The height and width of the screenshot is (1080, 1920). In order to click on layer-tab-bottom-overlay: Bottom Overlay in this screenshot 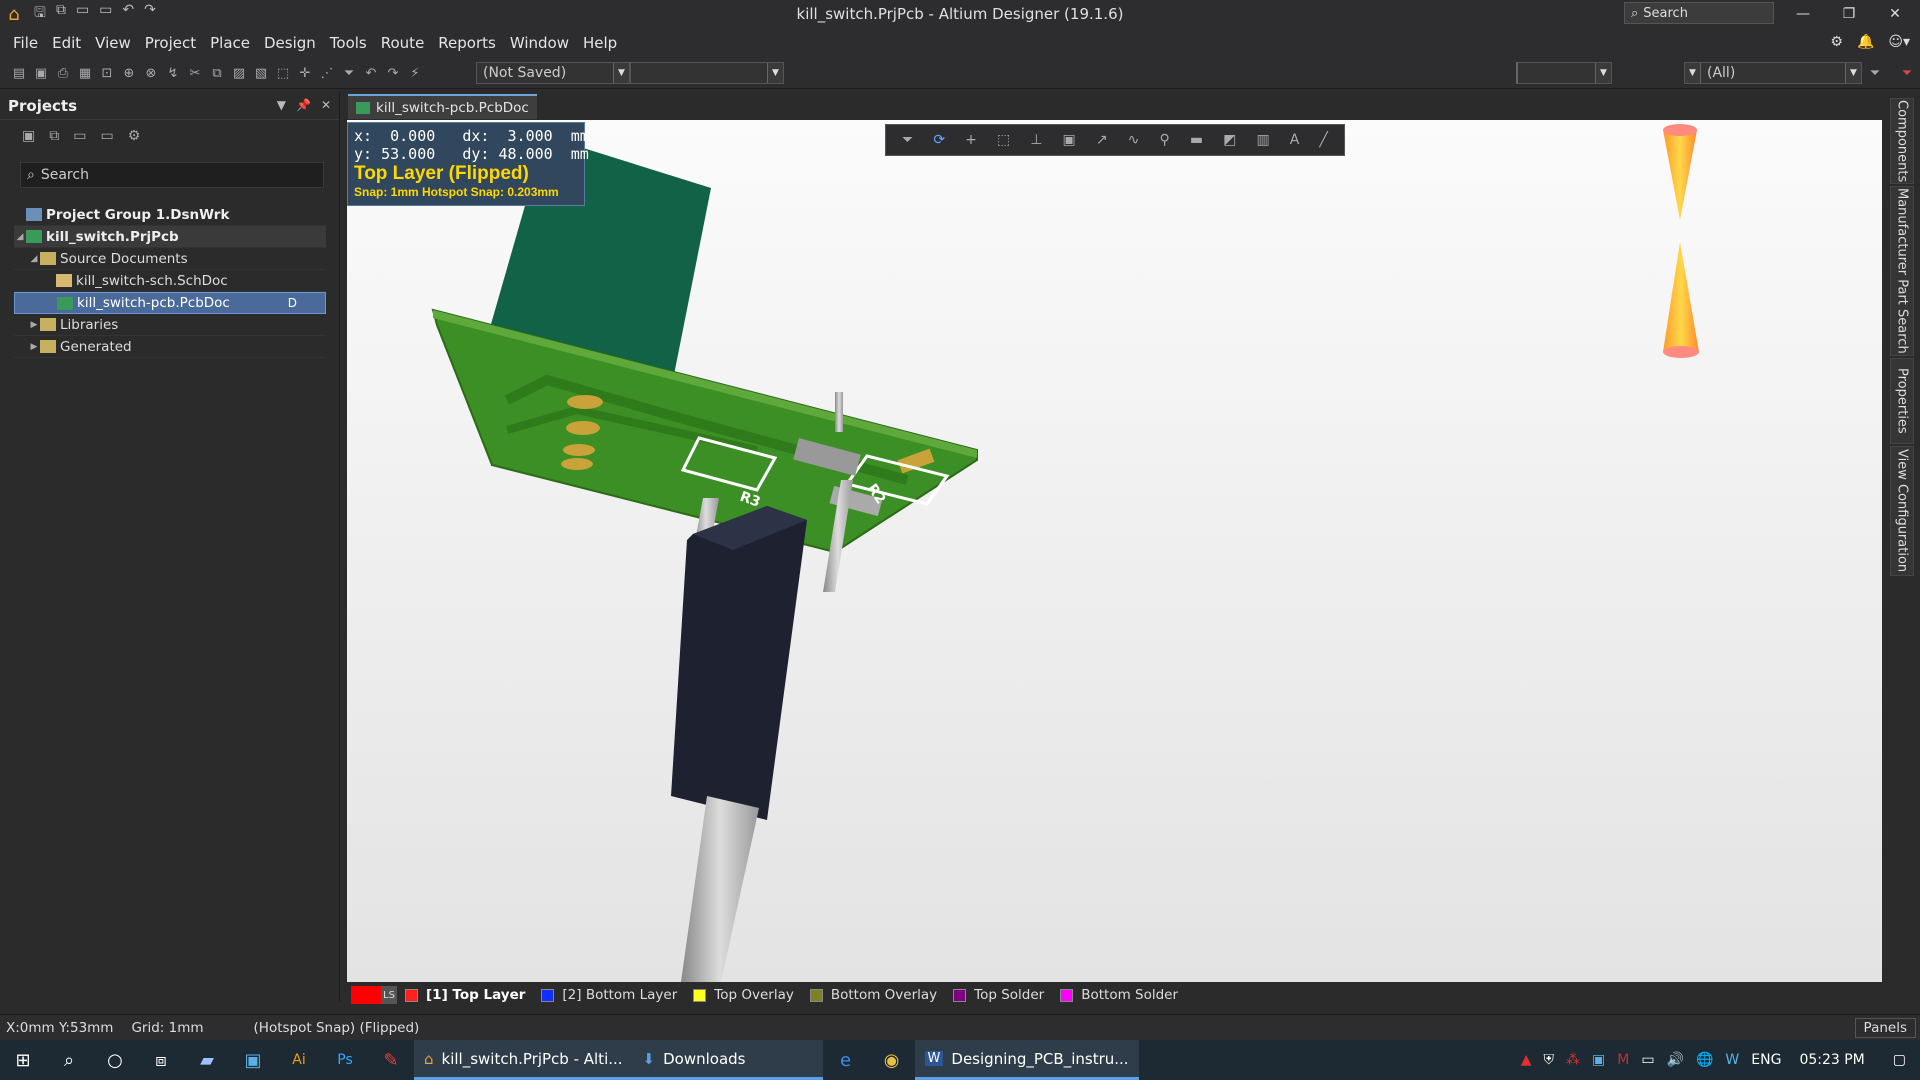, I will do `click(873, 995)`.